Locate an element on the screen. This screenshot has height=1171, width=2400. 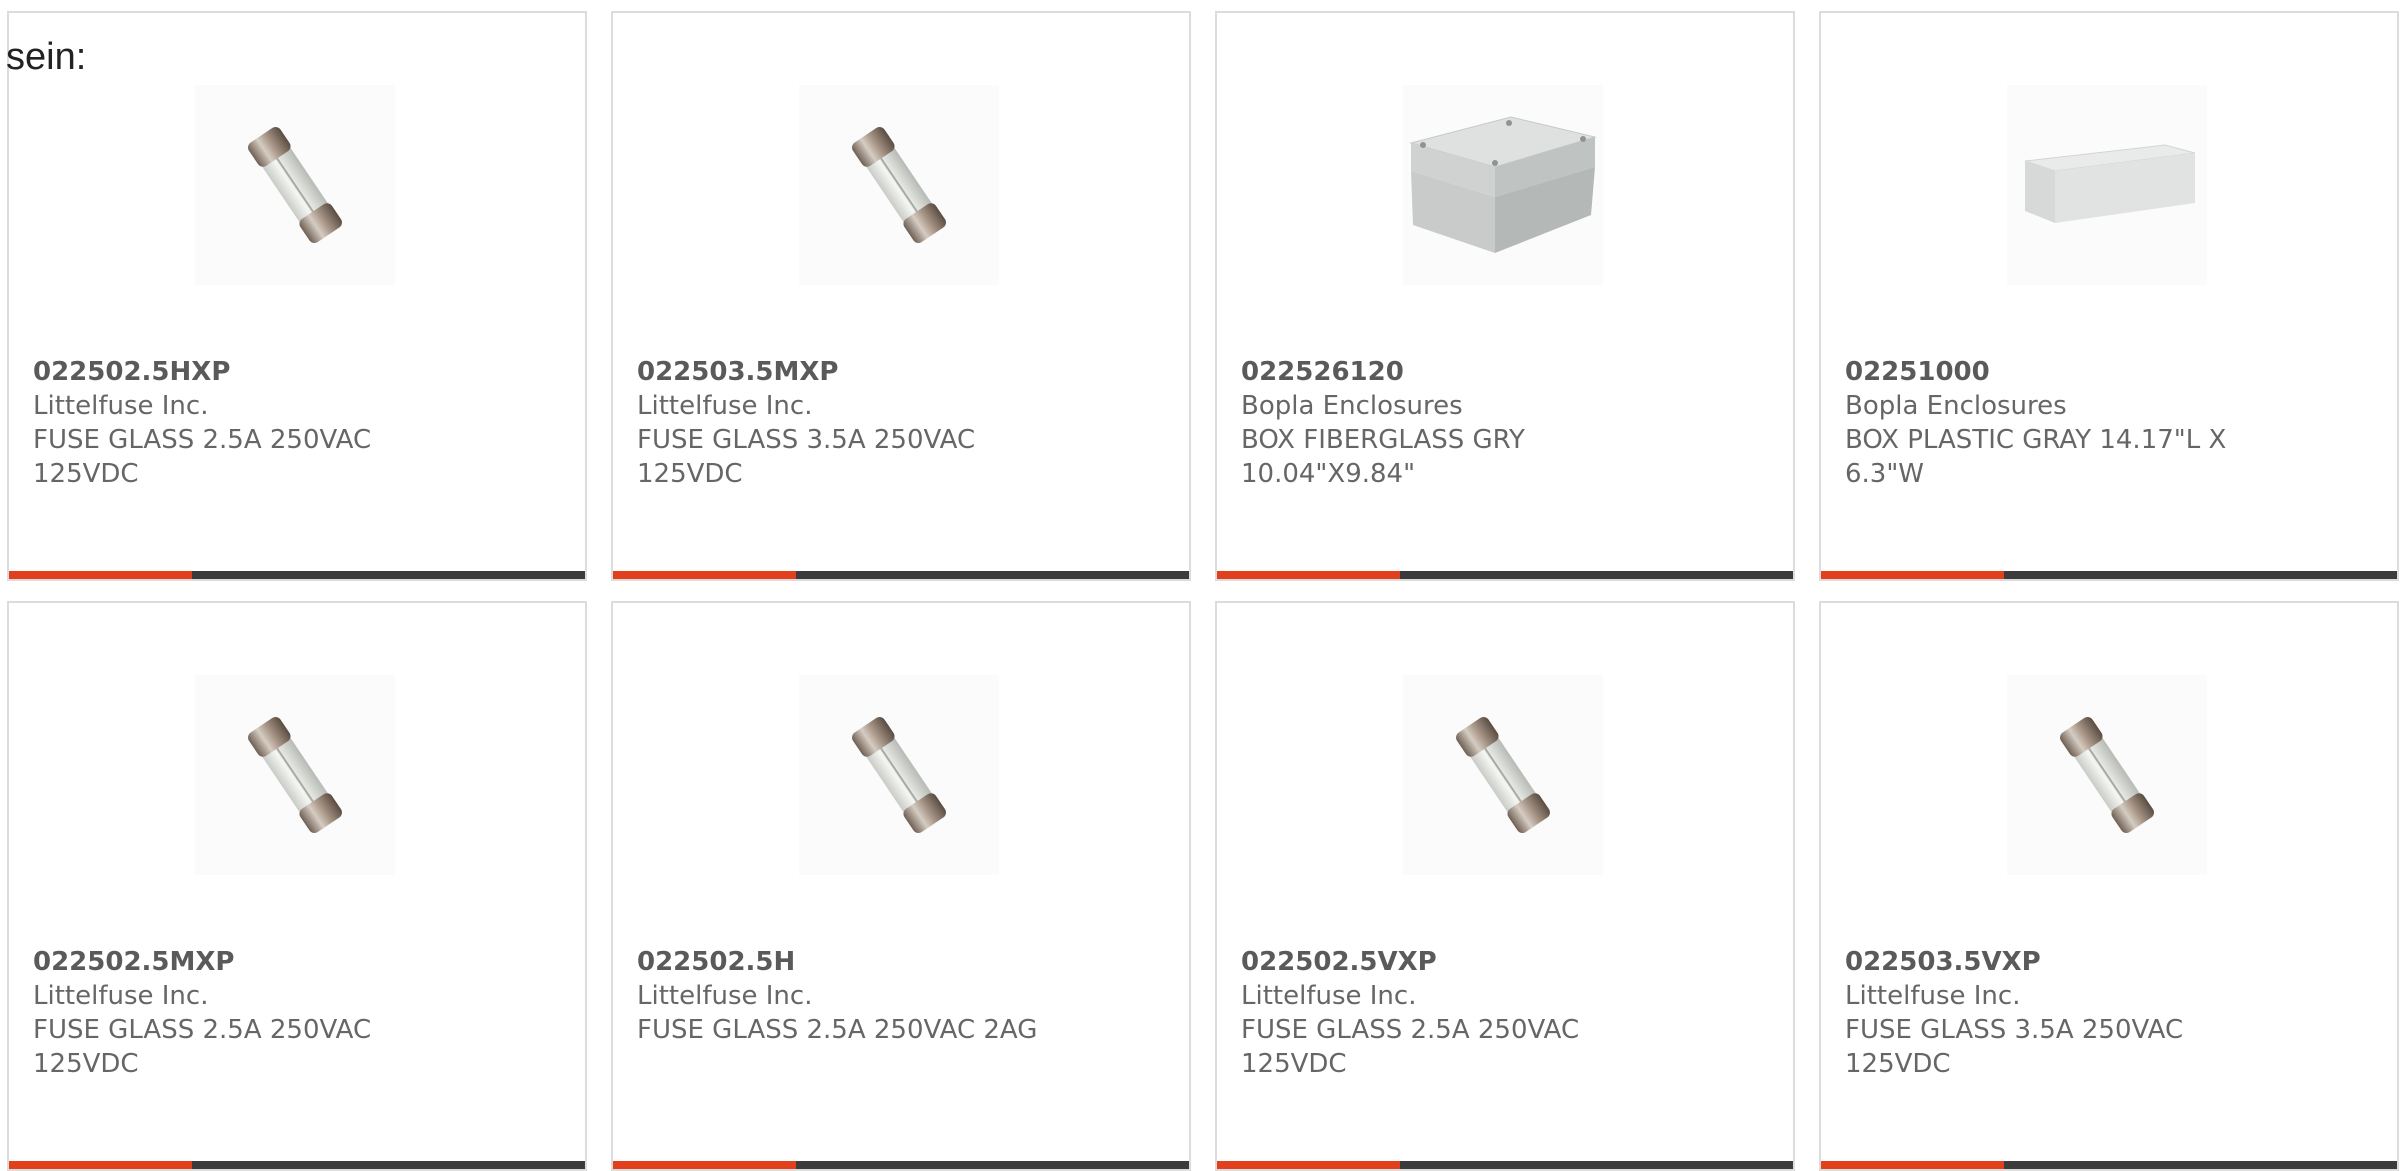
description: FUSE GLASS 2.5A 250VAC 2AG is located at coordinates (837, 1030).